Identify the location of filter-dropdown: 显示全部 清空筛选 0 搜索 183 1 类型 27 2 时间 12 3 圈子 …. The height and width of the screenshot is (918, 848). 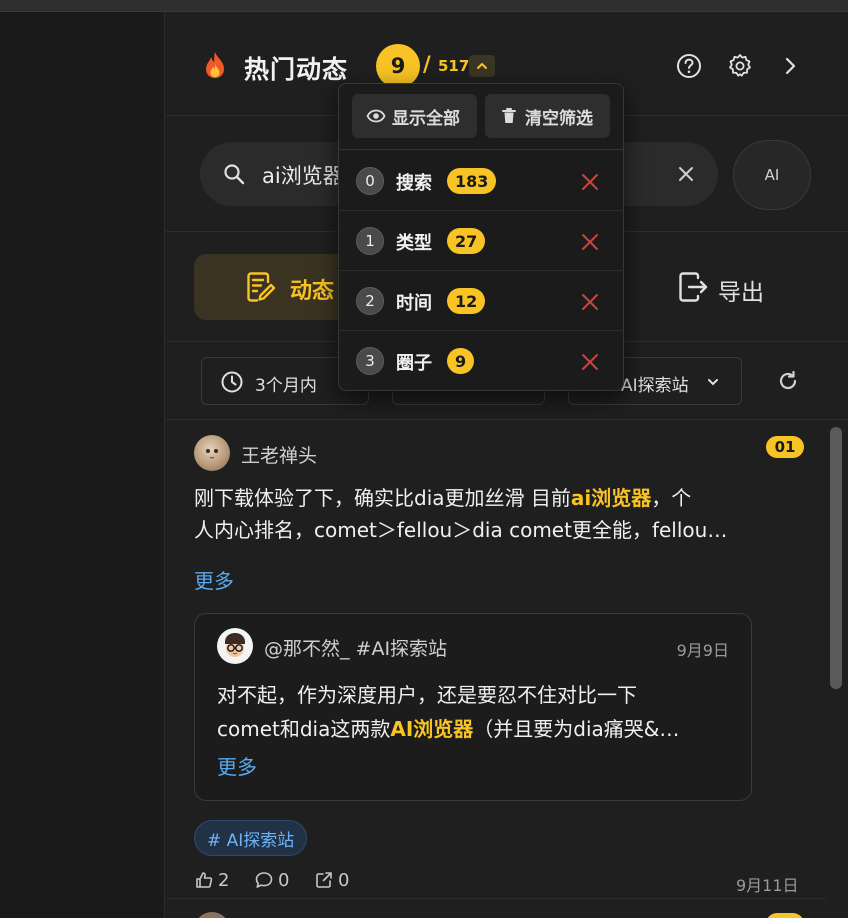
(481, 237).